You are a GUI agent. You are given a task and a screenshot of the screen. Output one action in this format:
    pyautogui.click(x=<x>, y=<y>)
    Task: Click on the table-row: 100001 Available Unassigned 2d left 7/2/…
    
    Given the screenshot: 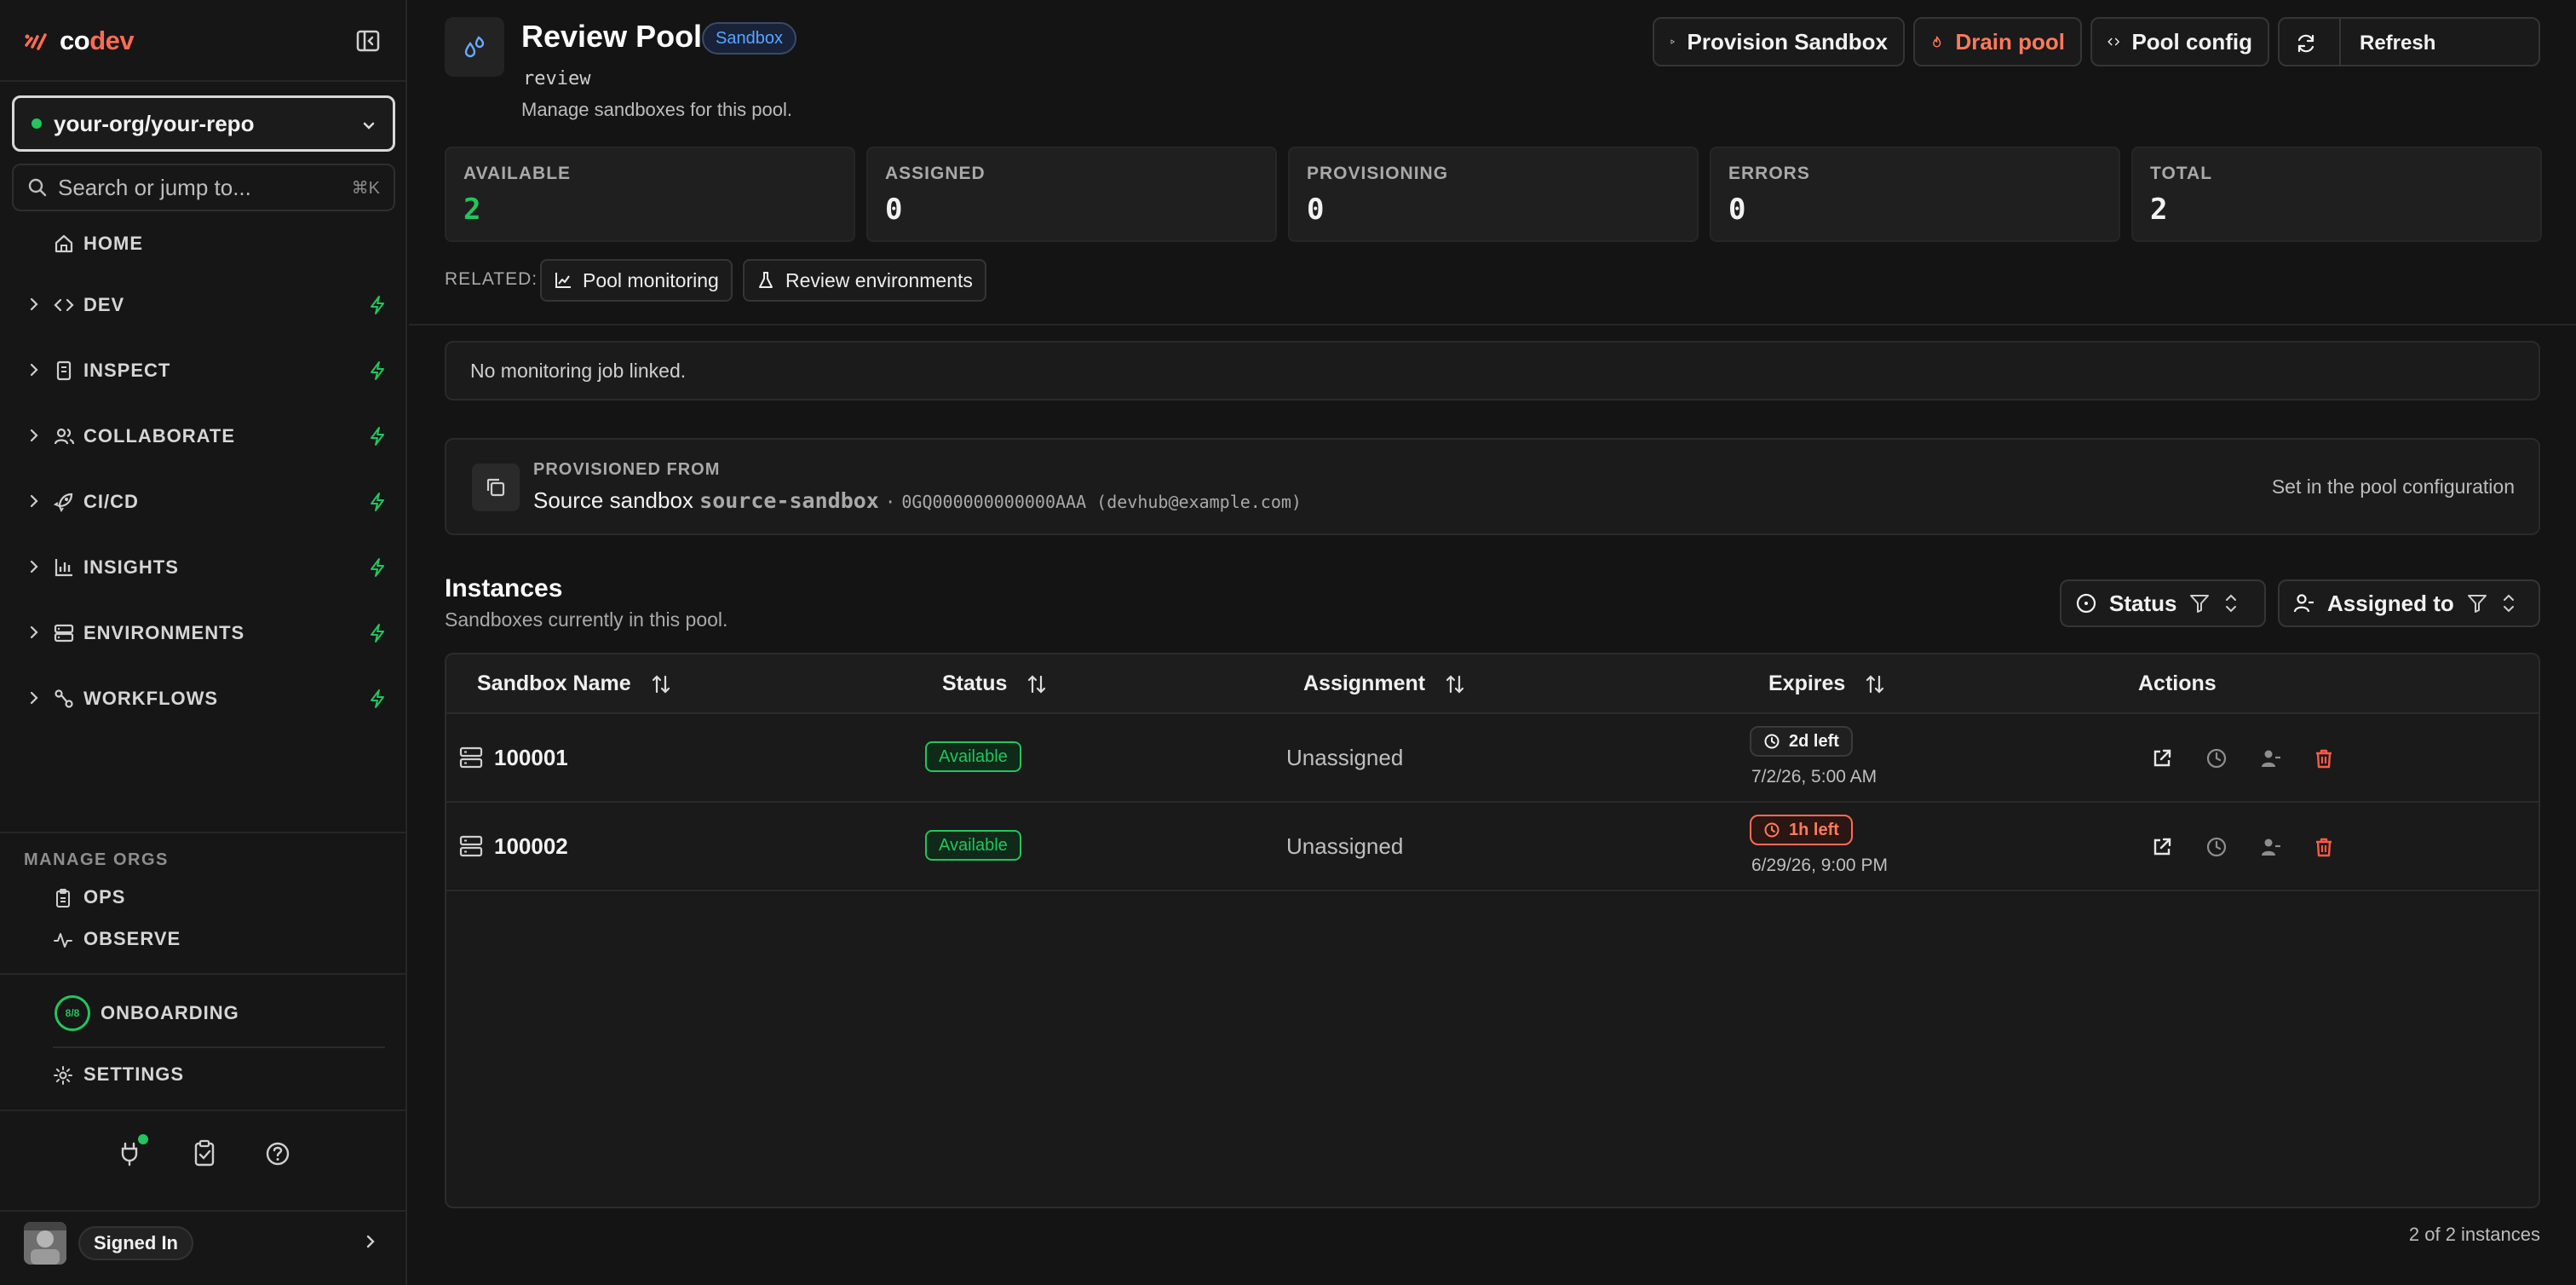 What is the action you would take?
    pyautogui.click(x=1493, y=758)
    